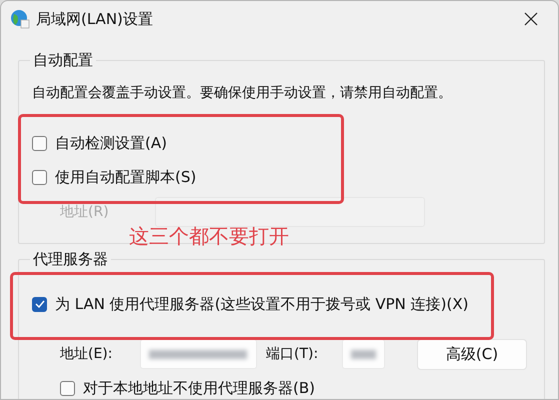  What do you see at coordinates (209, 236) in the screenshot?
I see `annotation-text: 这三个都不要打开` at bounding box center [209, 236].